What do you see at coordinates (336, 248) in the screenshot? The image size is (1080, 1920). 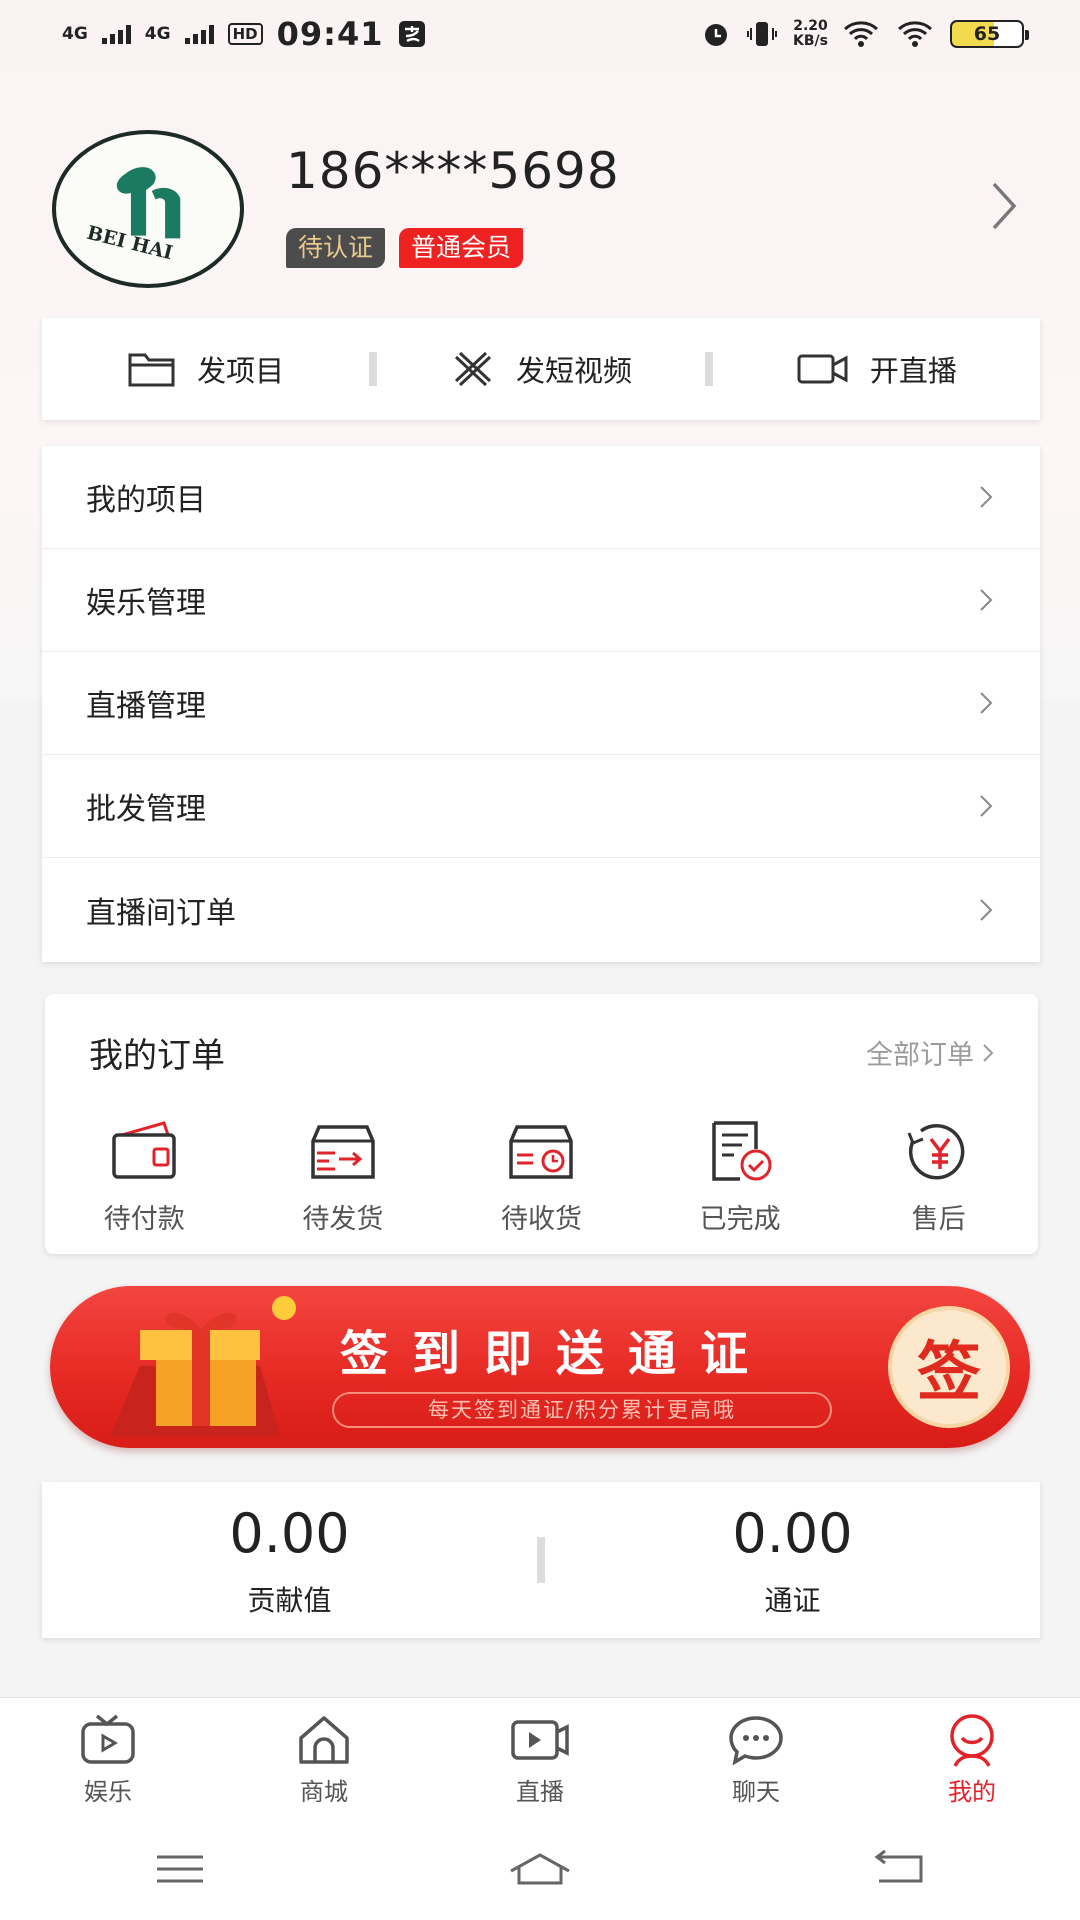 I see `verification-status-badge: 待认证` at bounding box center [336, 248].